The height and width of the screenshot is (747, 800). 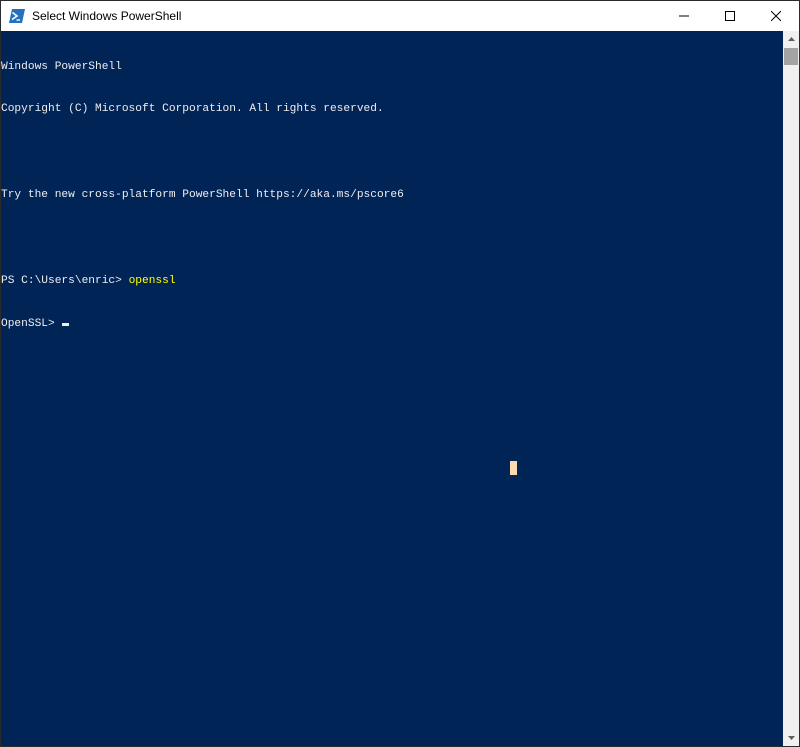 I want to click on scroll-up-arrow-icon, so click(x=791, y=39).